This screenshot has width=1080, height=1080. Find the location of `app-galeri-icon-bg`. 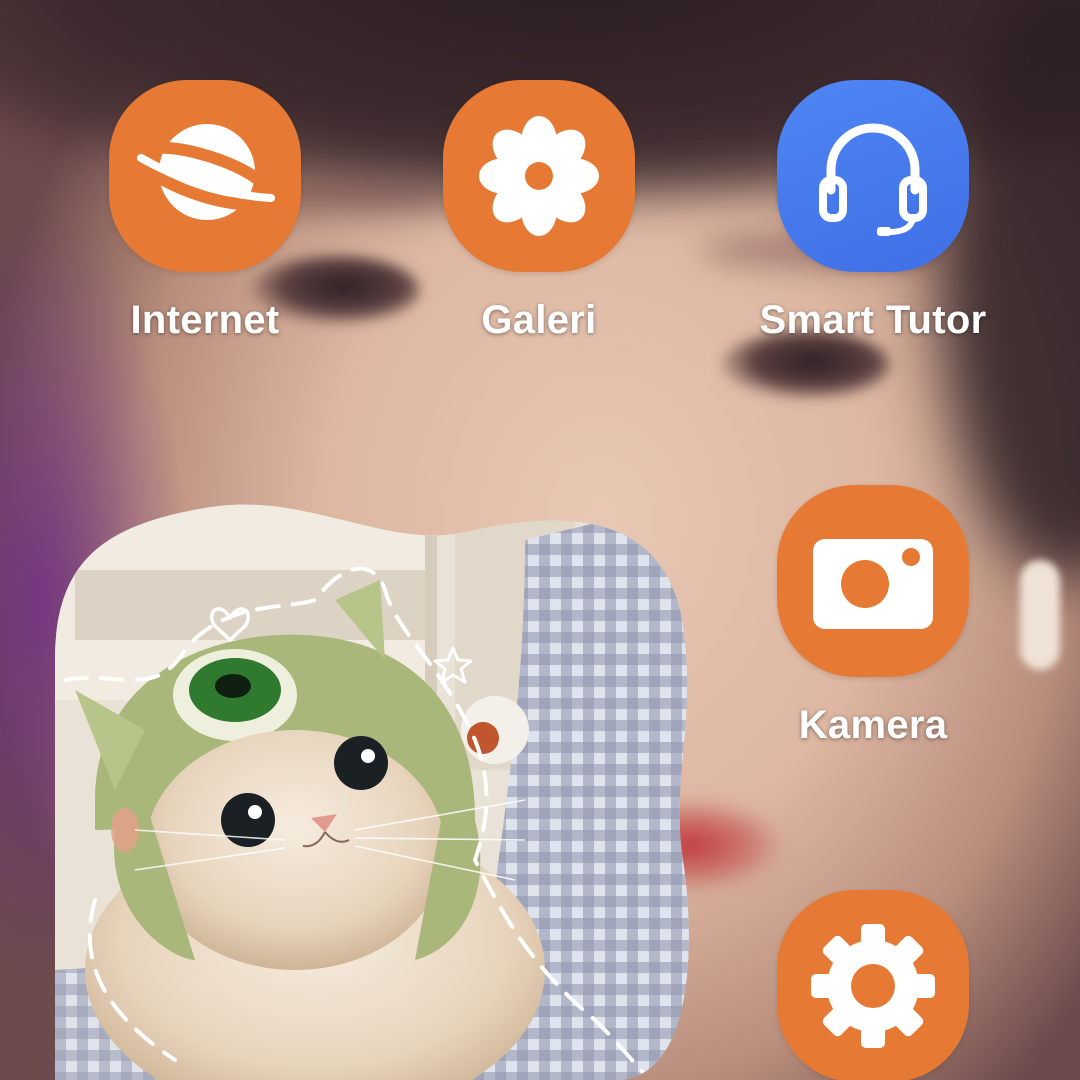

app-galeri-icon-bg is located at coordinates (539, 176).